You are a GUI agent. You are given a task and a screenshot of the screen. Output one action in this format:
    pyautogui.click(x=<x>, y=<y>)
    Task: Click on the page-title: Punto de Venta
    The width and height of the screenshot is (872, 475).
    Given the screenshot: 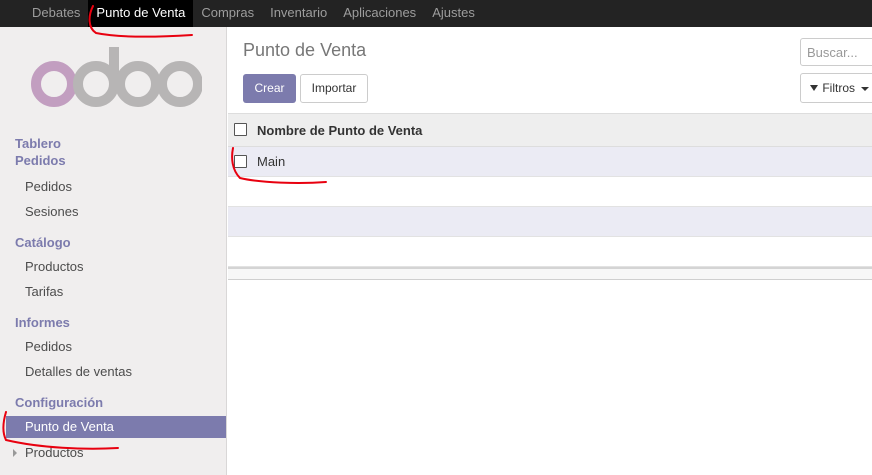 What is the action you would take?
    pyautogui.click(x=305, y=50)
    